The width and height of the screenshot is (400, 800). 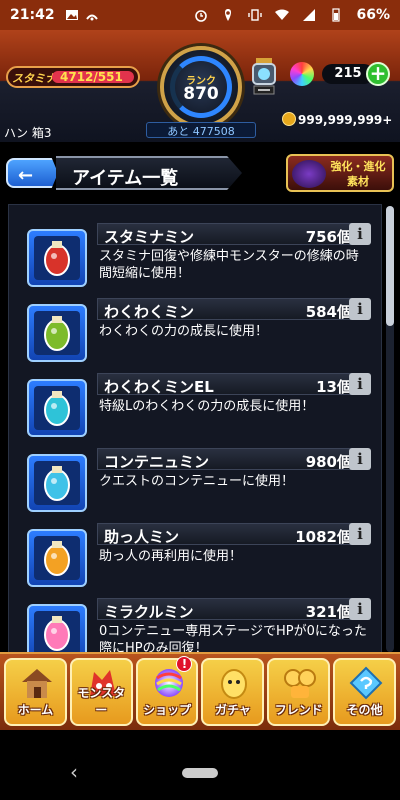 I want to click on page-title-tab: アイテム一覧, so click(x=149, y=173).